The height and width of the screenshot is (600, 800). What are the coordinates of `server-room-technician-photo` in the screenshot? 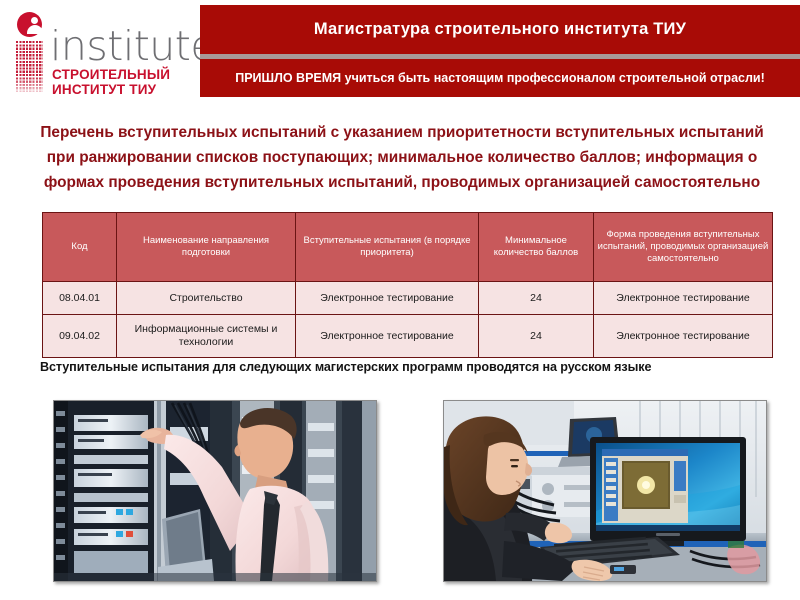 It's located at (215, 491).